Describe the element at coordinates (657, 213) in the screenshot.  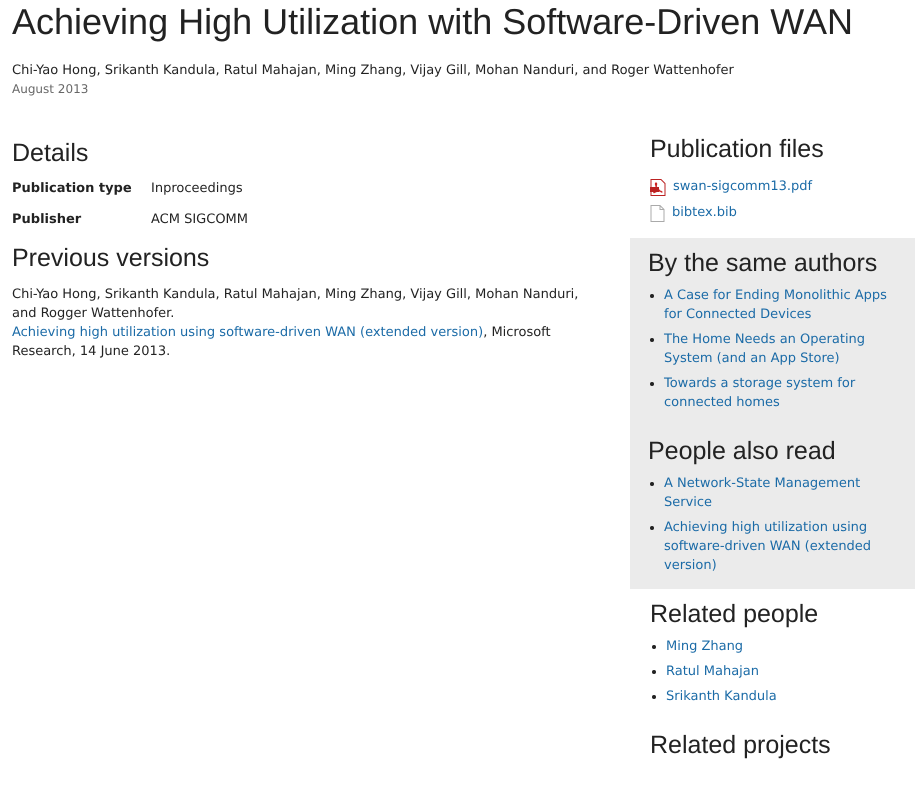
I see `file-icon` at that location.